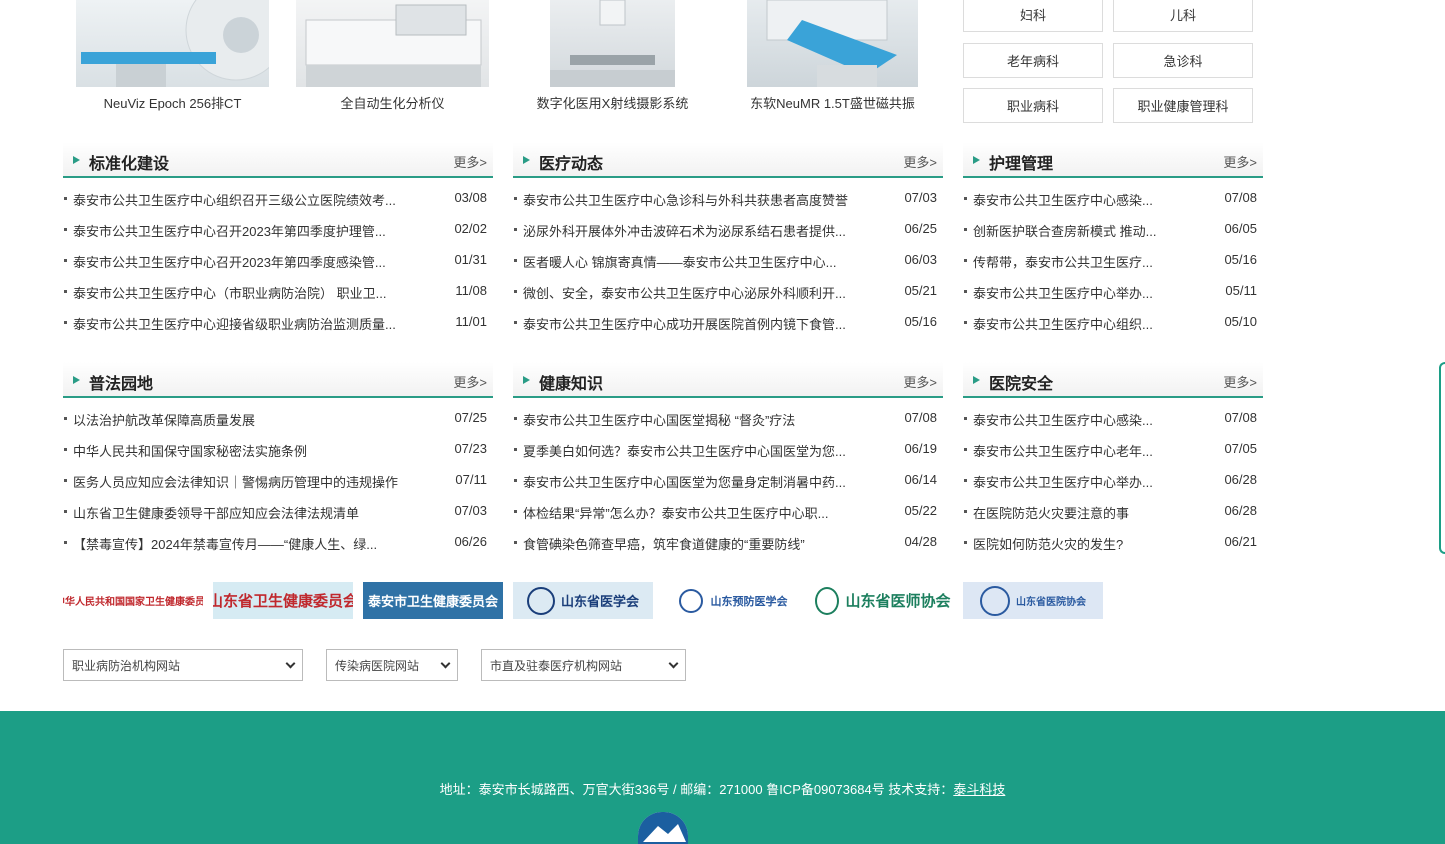  Describe the element at coordinates (392, 665) in the screenshot. I see `select-infectious-sites: 传染病医院网站` at that location.